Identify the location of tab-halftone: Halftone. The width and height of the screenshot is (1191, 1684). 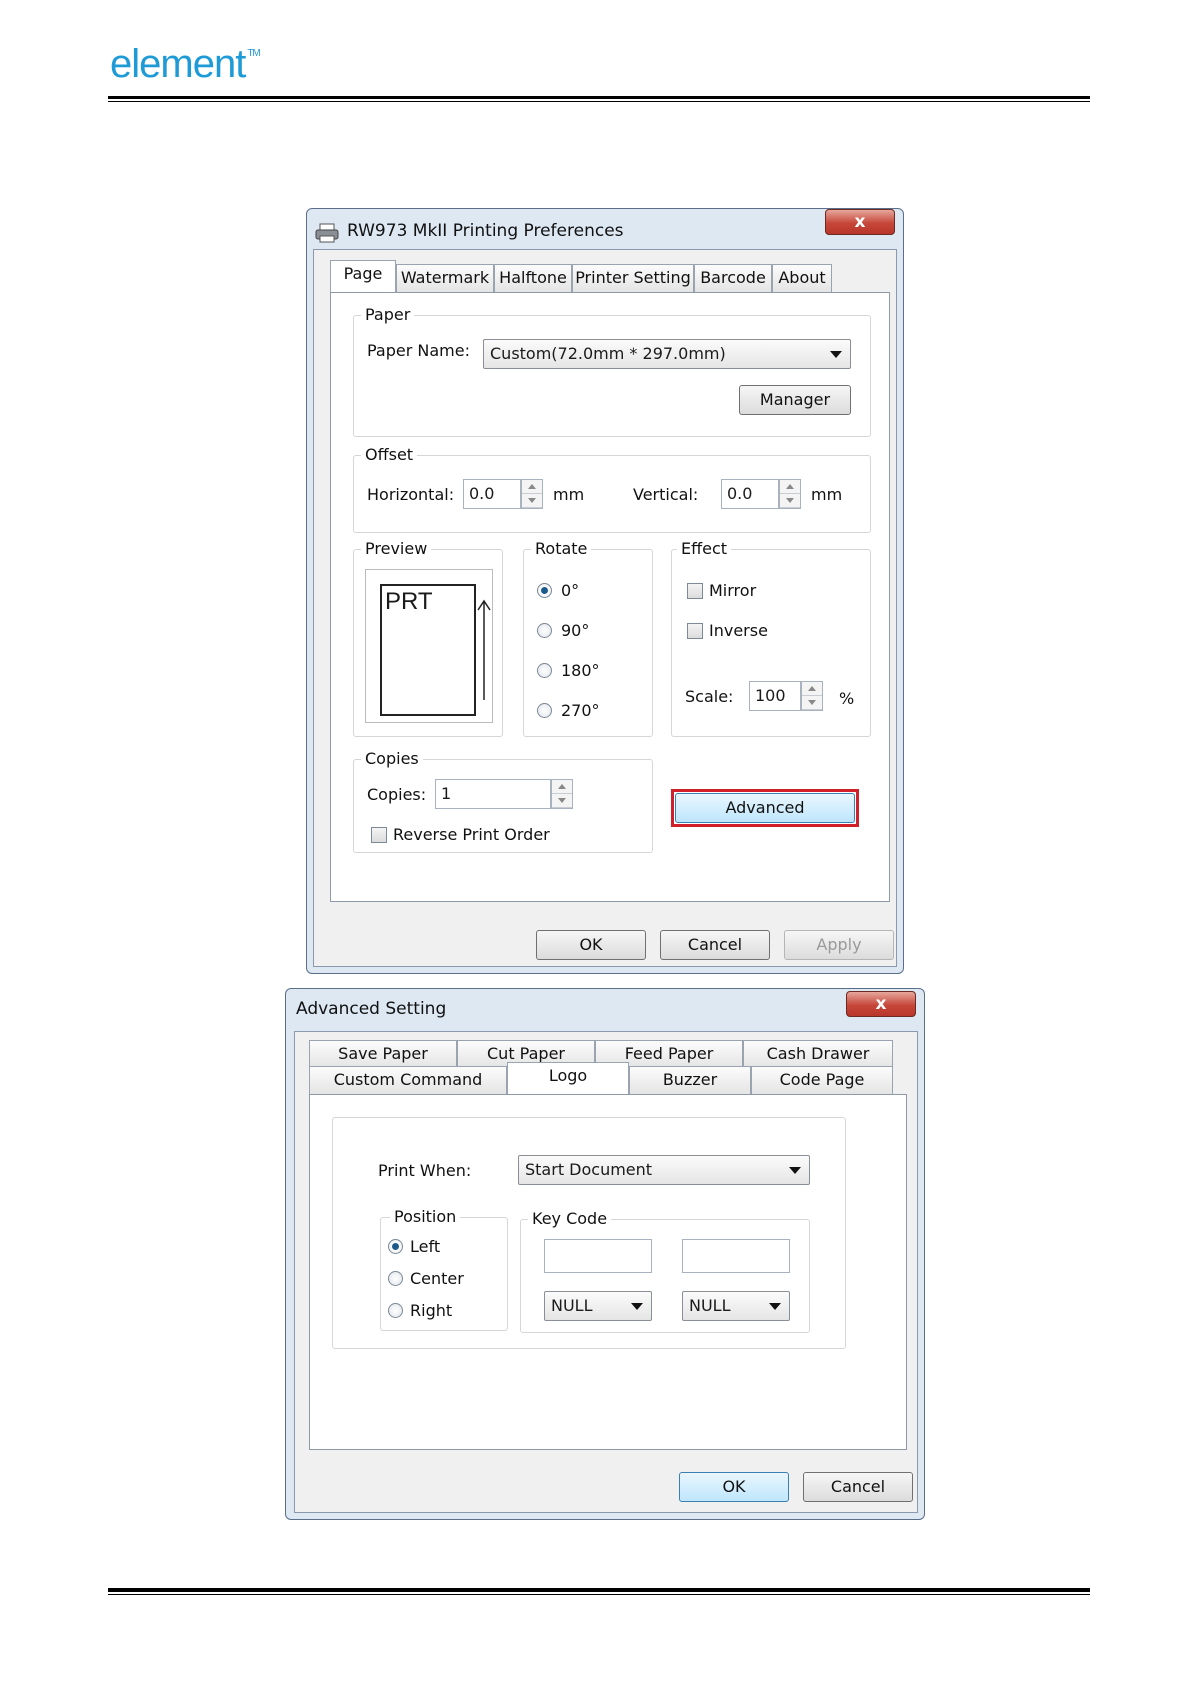
(533, 278).